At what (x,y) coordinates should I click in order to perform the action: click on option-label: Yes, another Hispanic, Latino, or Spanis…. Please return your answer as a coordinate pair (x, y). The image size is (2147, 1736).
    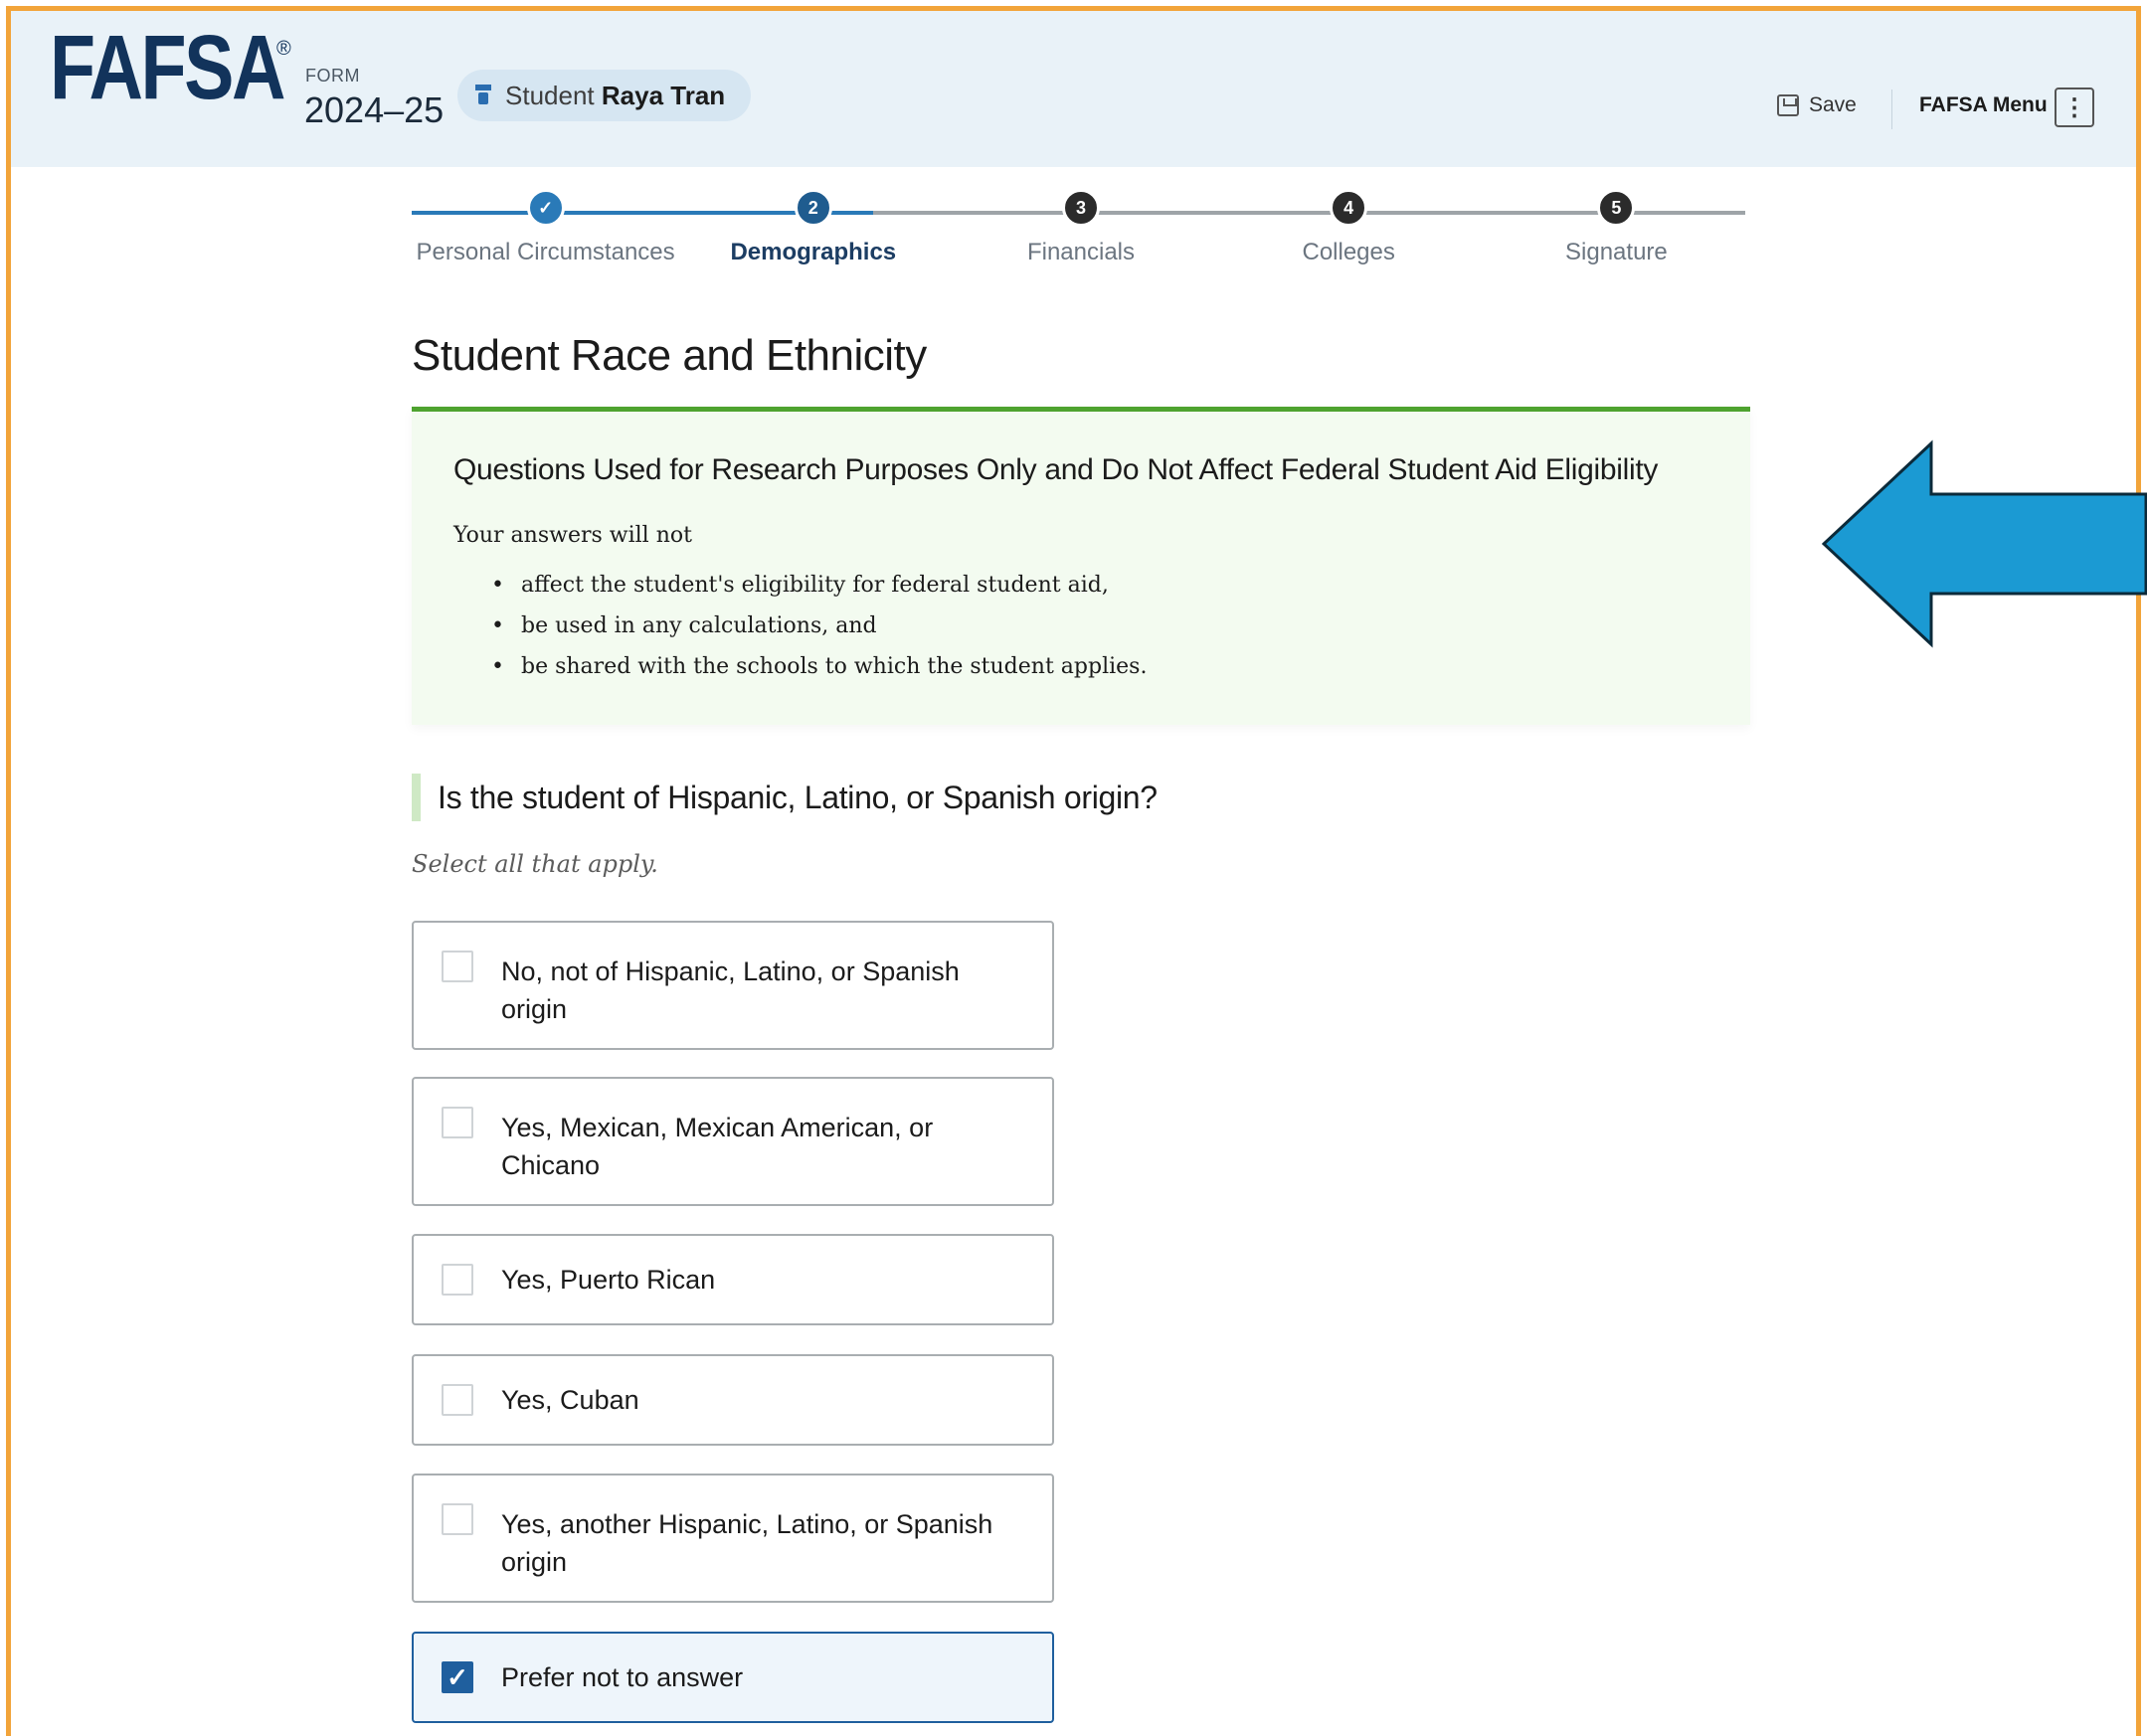
    Looking at the image, I should click on (747, 1543).